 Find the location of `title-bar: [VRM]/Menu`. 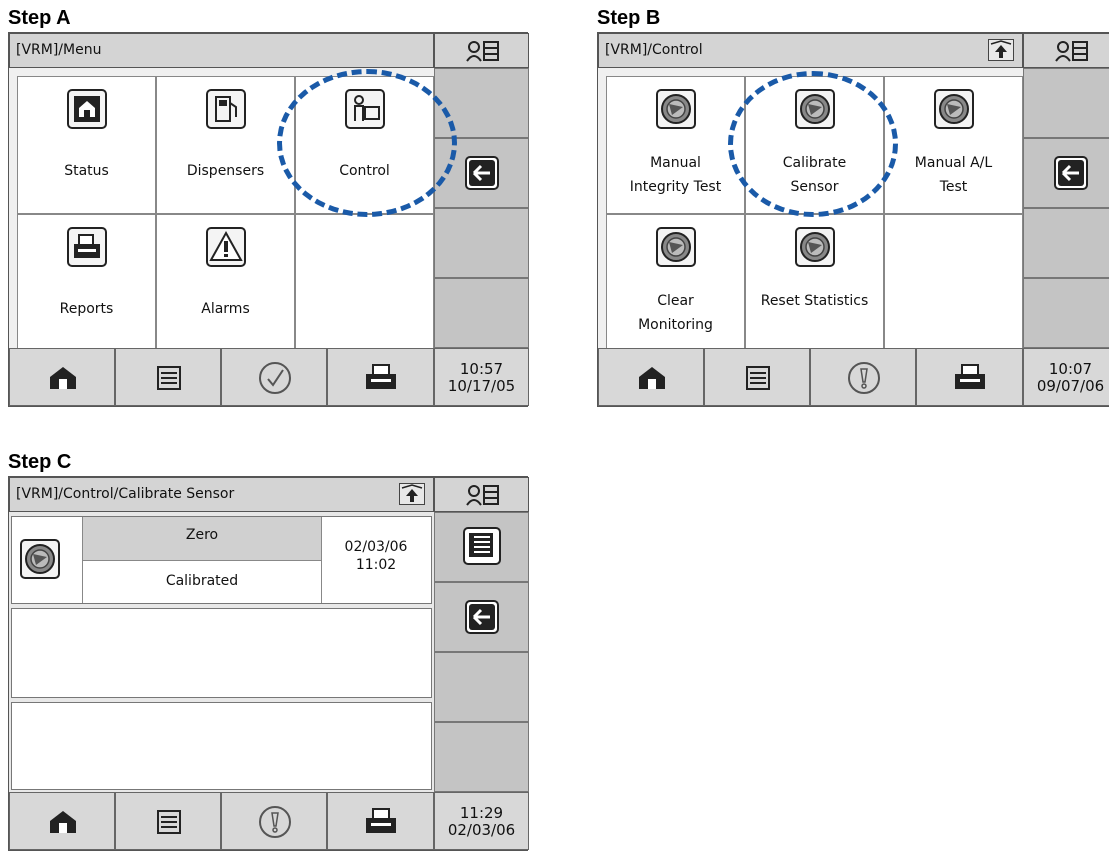

title-bar: [VRM]/Menu is located at coordinates (221, 50).